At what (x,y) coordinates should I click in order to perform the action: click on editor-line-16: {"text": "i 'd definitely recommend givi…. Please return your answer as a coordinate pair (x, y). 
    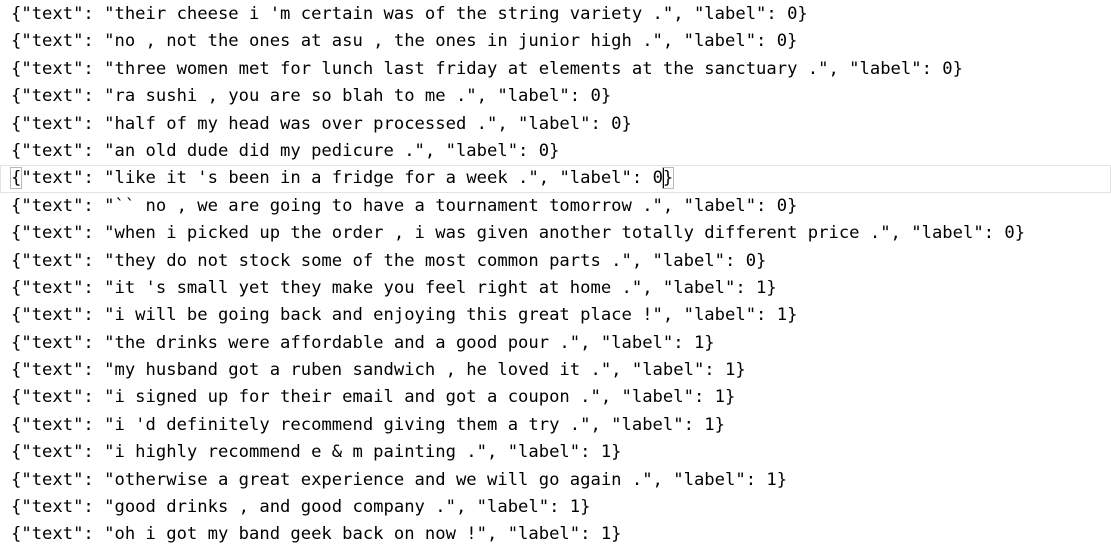
    Looking at the image, I should click on (561, 425).